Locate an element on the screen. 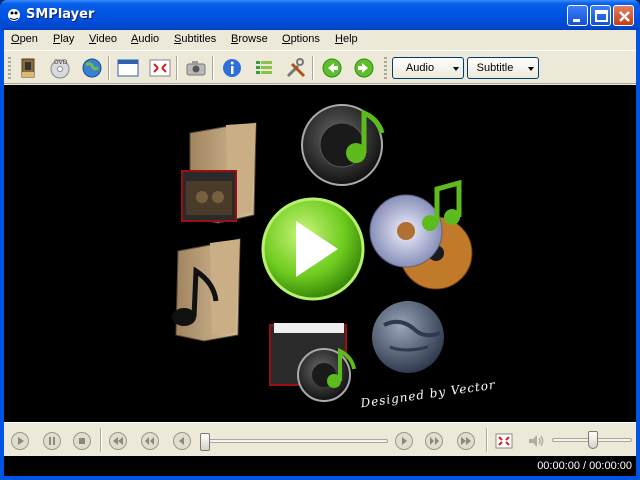 The height and width of the screenshot is (480, 640). minimize-button is located at coordinates (577, 15).